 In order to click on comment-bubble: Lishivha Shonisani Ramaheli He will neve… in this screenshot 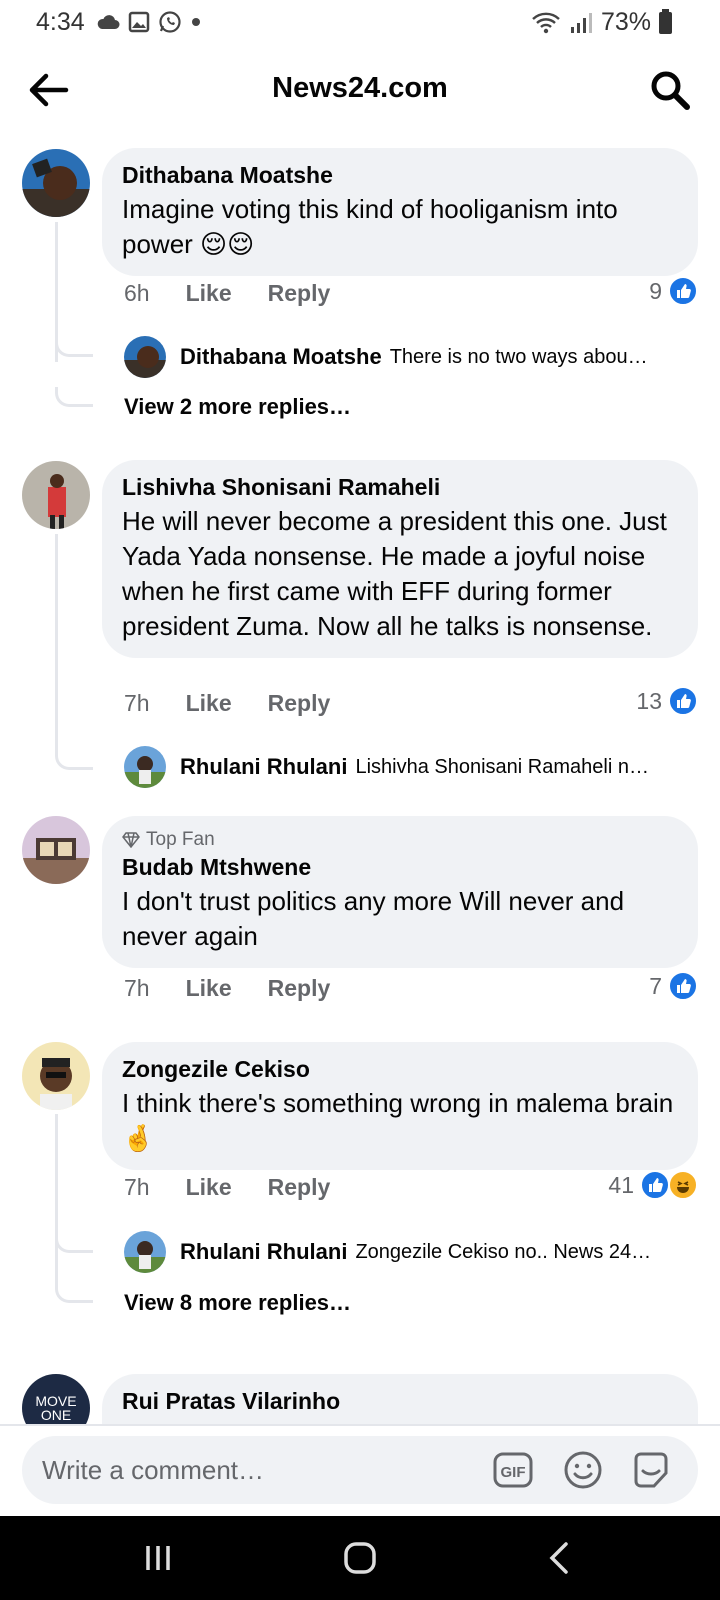, I will do `click(400, 559)`.